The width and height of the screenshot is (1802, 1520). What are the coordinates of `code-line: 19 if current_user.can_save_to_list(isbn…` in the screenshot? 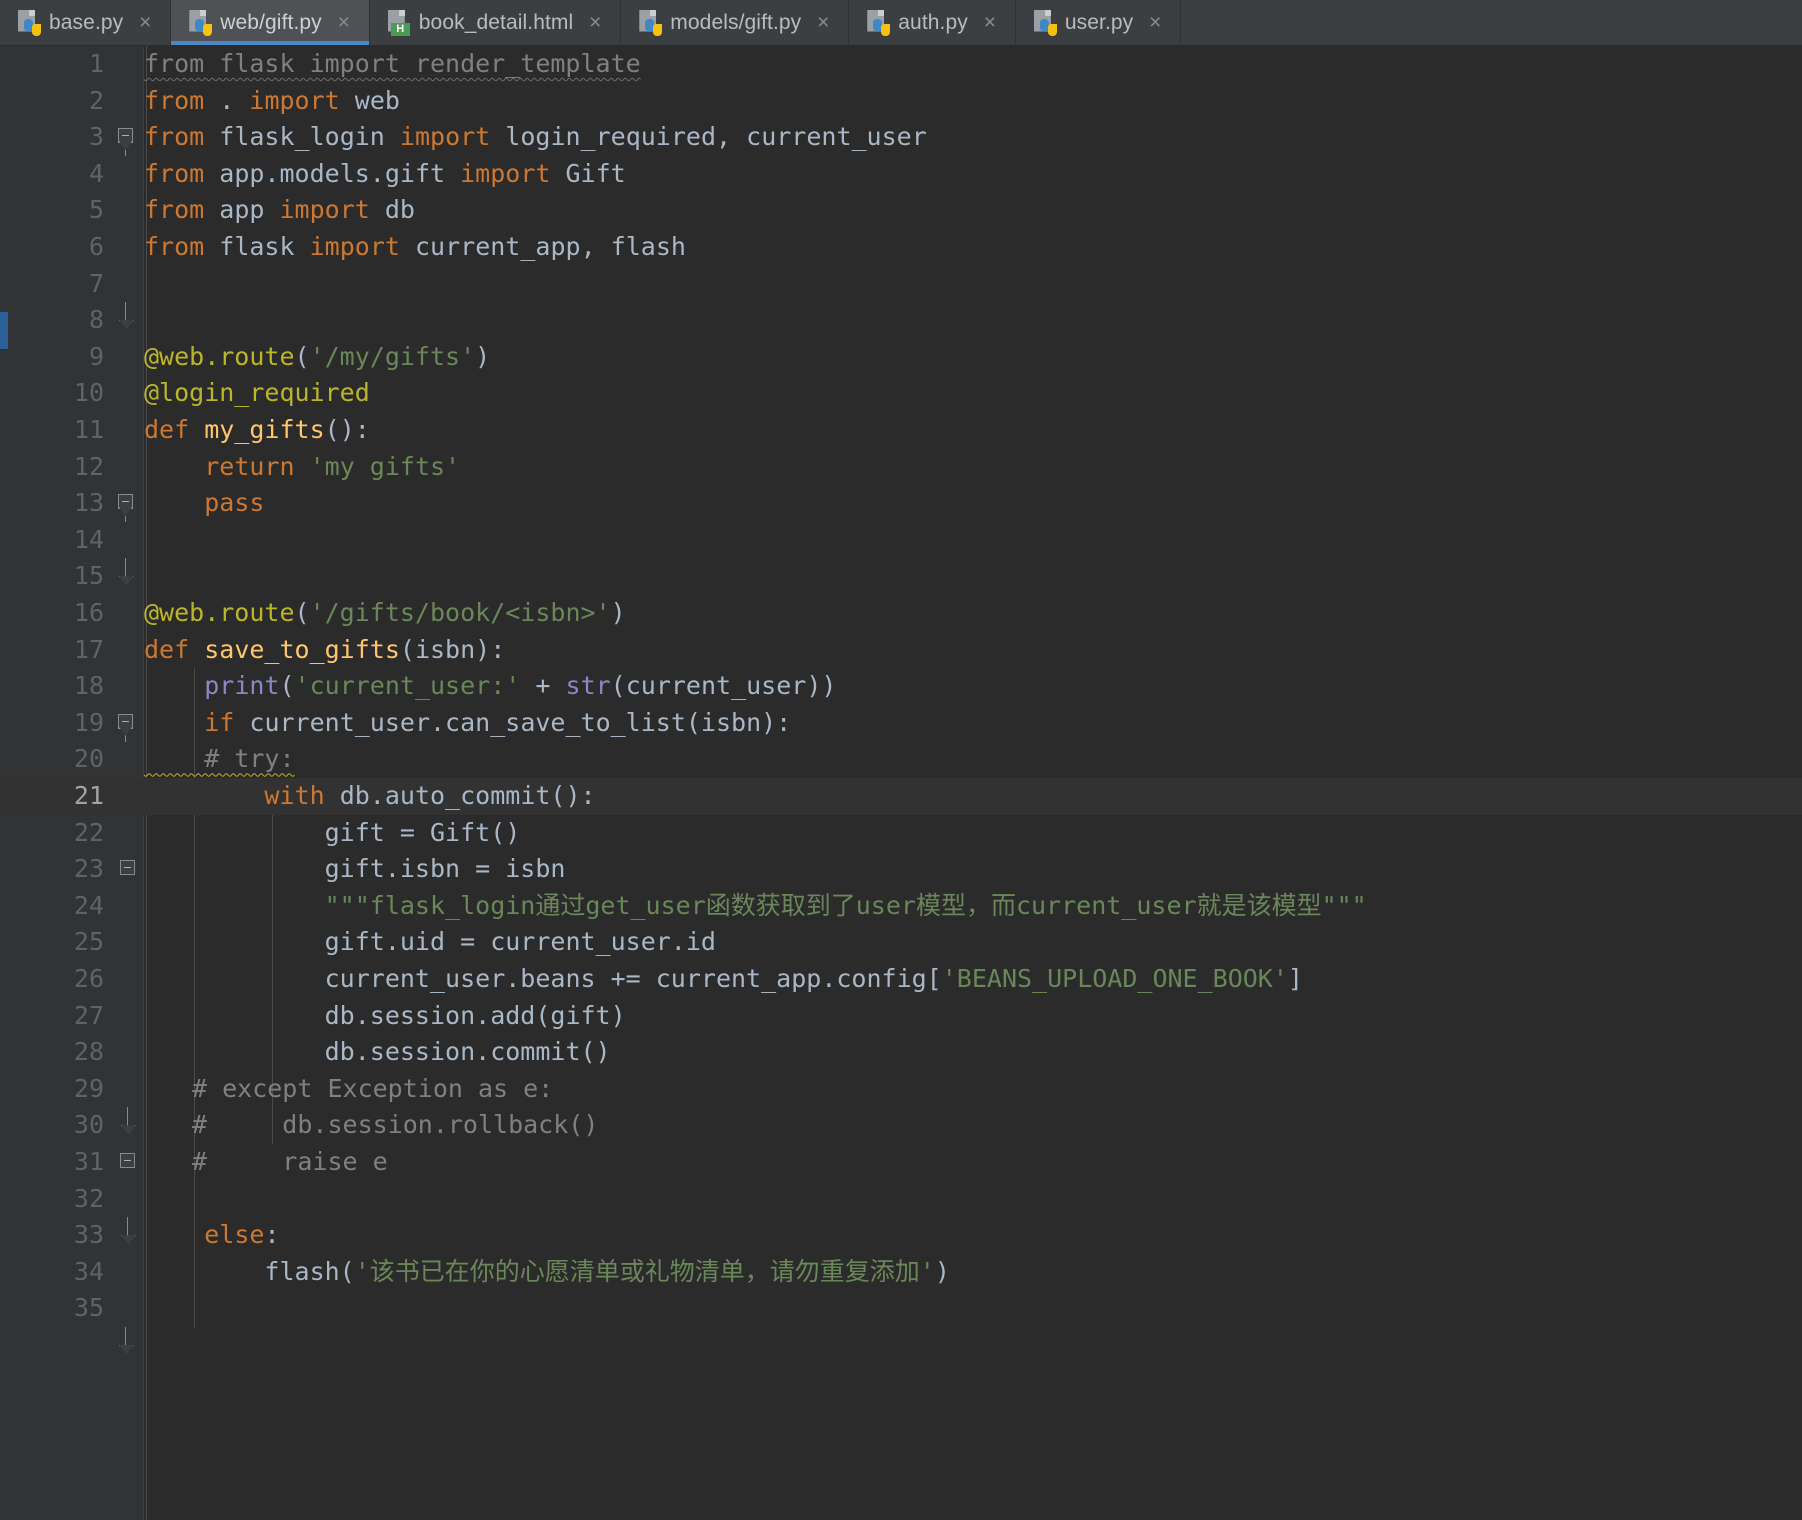 It's located at (901, 753).